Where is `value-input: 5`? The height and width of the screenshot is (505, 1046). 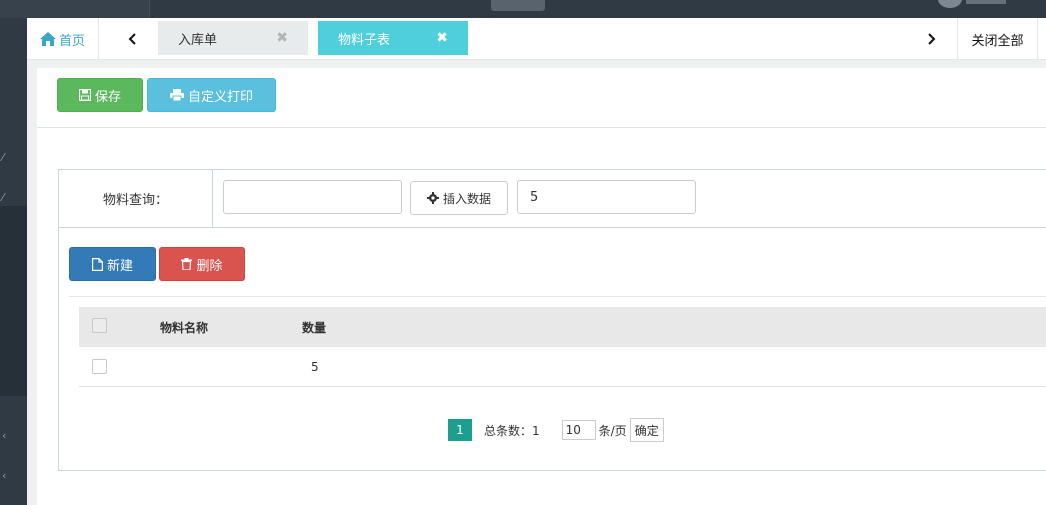
value-input: 5 is located at coordinates (606, 197).